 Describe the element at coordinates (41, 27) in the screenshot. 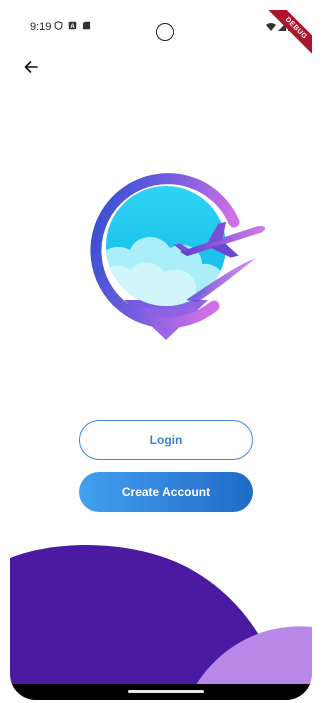

I see `status-time: 9:19` at that location.